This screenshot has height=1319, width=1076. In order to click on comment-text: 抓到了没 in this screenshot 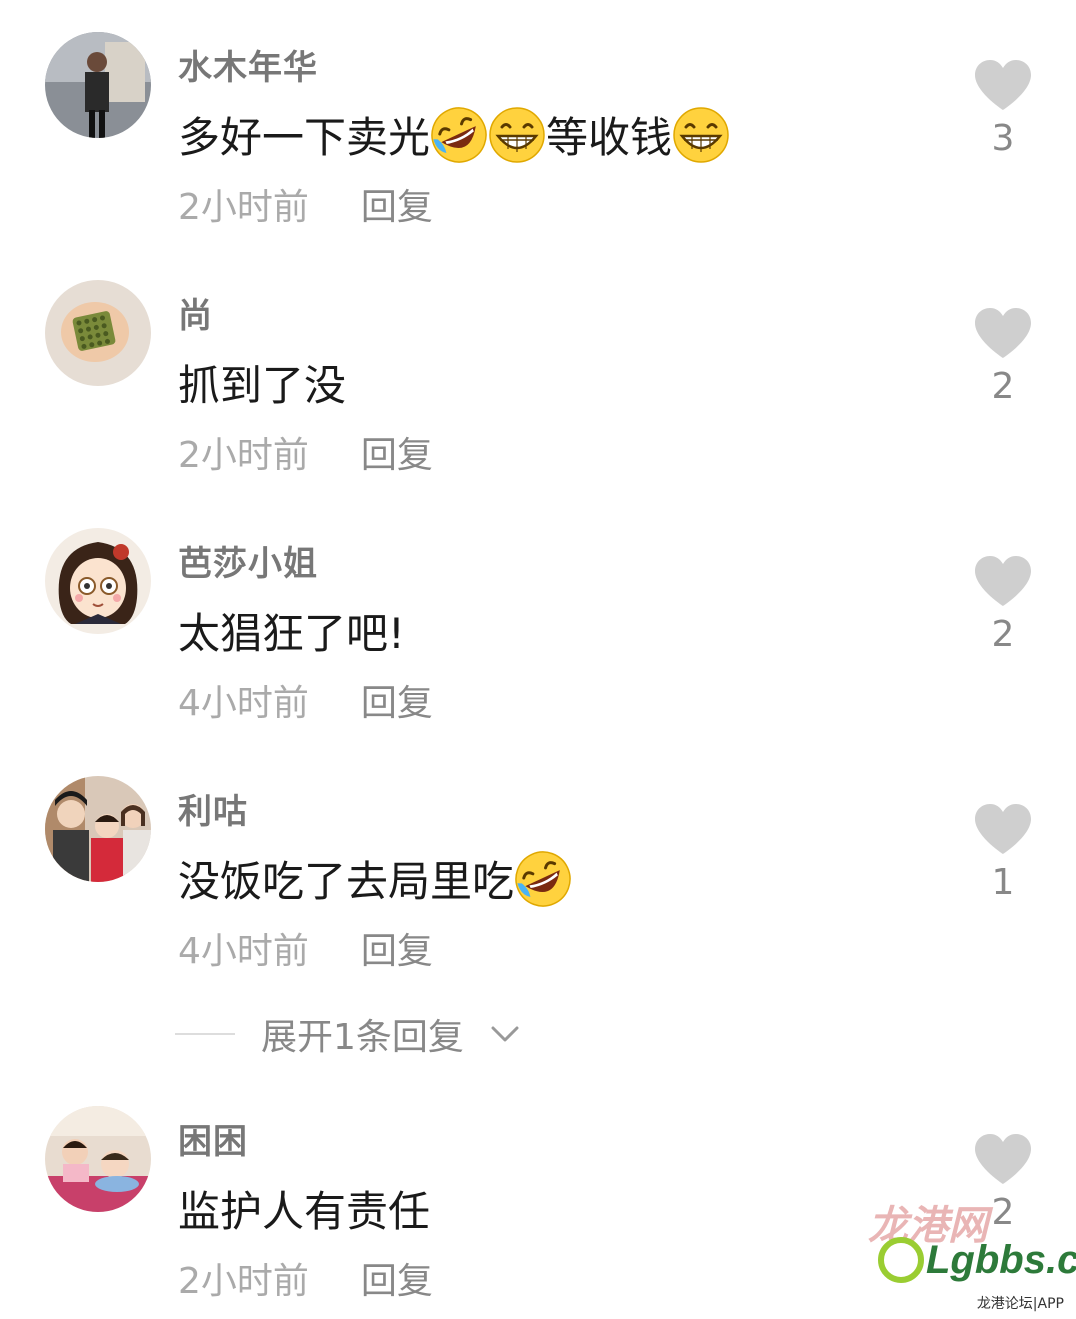, I will do `click(262, 382)`.